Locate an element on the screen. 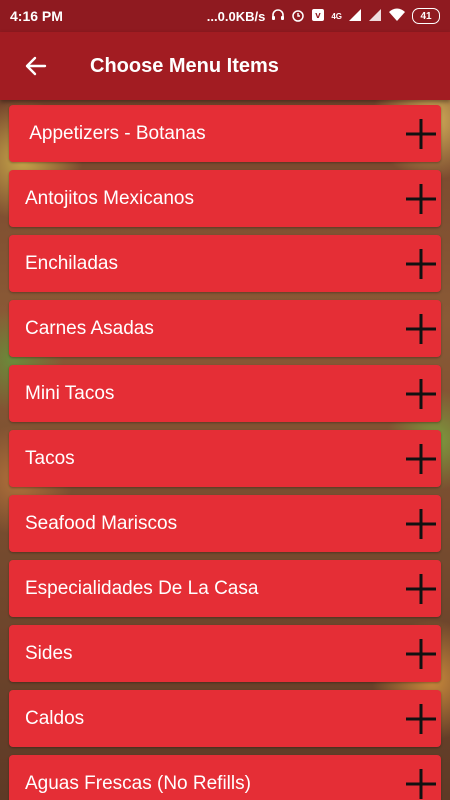  svg-text: V is located at coordinates (319, 16).